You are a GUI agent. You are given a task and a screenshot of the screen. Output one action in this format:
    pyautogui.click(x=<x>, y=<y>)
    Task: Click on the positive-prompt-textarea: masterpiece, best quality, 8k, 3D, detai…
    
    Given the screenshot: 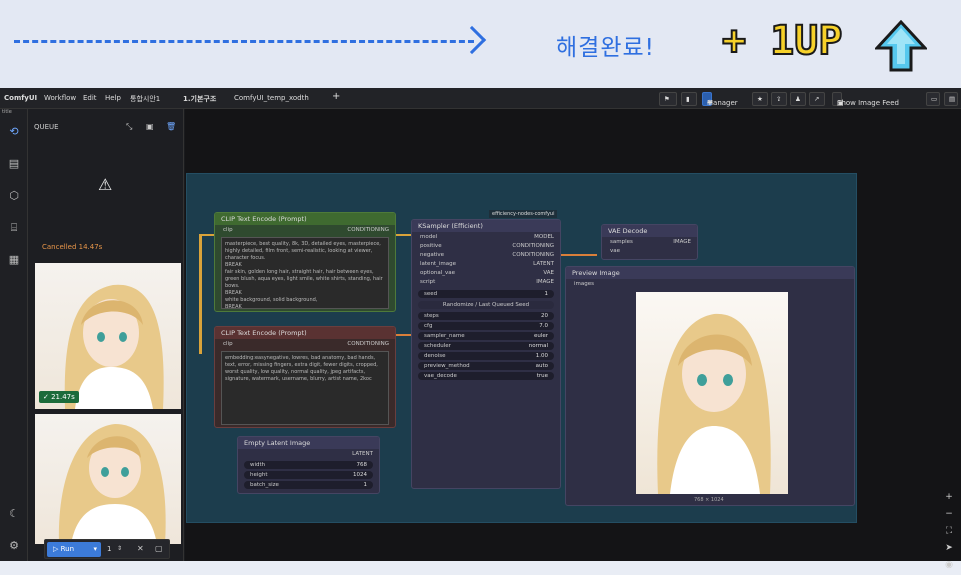 What is the action you would take?
    pyautogui.click(x=305, y=273)
    